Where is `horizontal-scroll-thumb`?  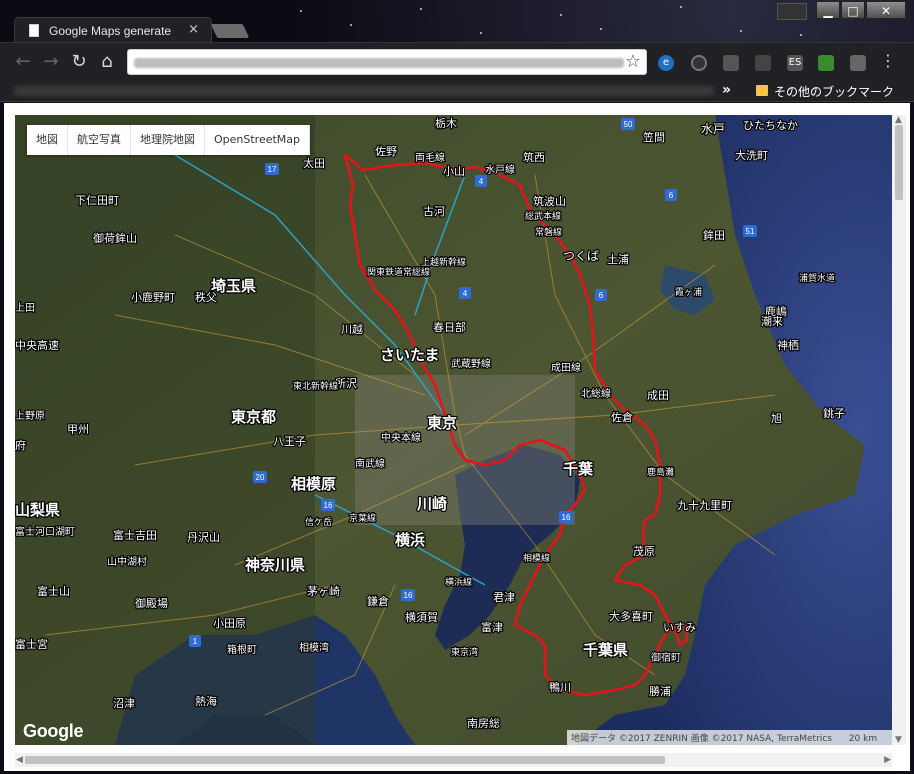 horizontal-scroll-thumb is located at coordinates (345, 760).